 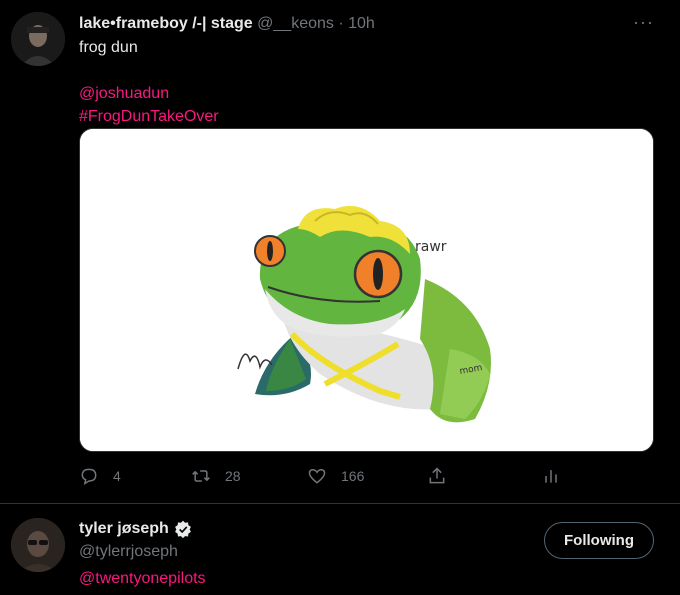 I want to click on retweet-button: 28, so click(x=216, y=476).